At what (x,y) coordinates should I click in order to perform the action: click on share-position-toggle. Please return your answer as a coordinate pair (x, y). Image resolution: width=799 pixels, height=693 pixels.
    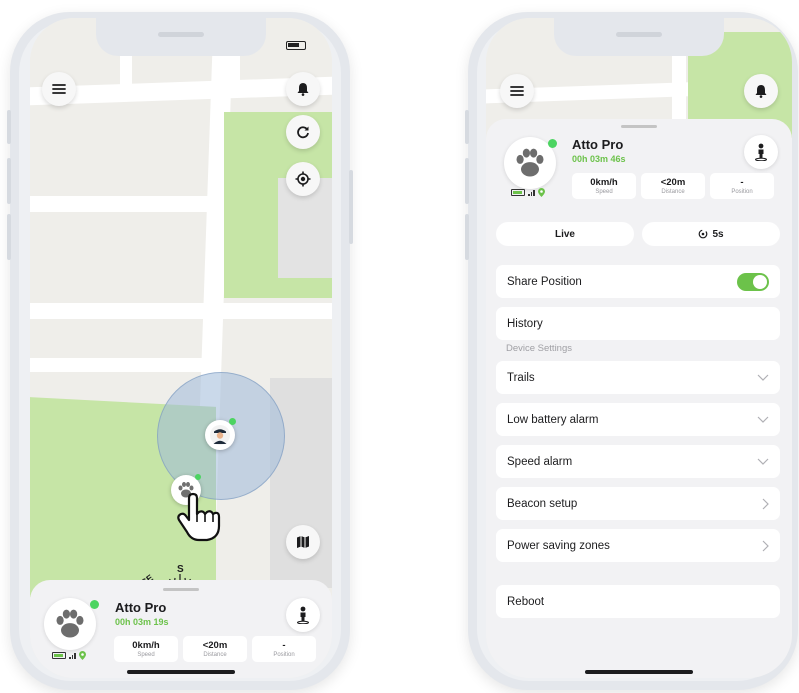
    Looking at the image, I should click on (753, 281).